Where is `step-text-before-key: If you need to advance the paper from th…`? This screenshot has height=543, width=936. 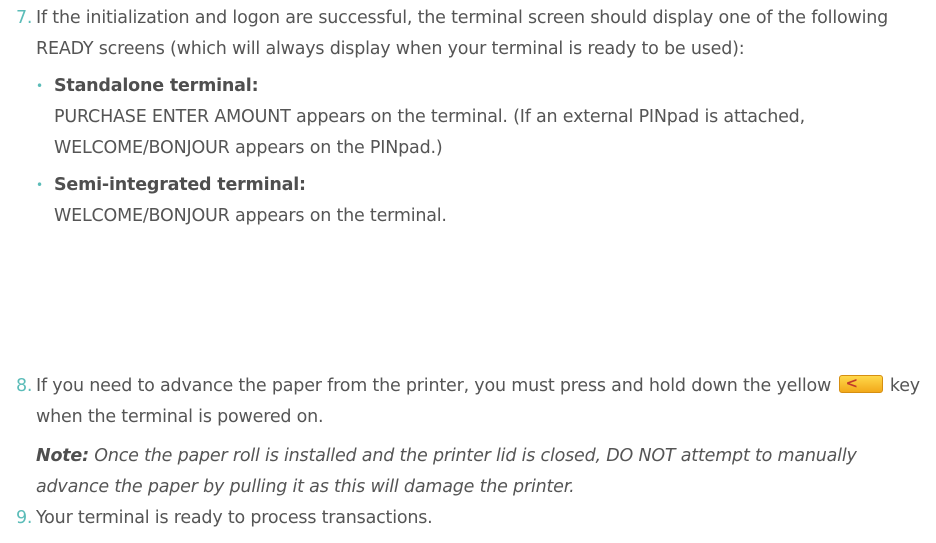 step-text-before-key: If you need to advance the paper from th… is located at coordinates (434, 386).